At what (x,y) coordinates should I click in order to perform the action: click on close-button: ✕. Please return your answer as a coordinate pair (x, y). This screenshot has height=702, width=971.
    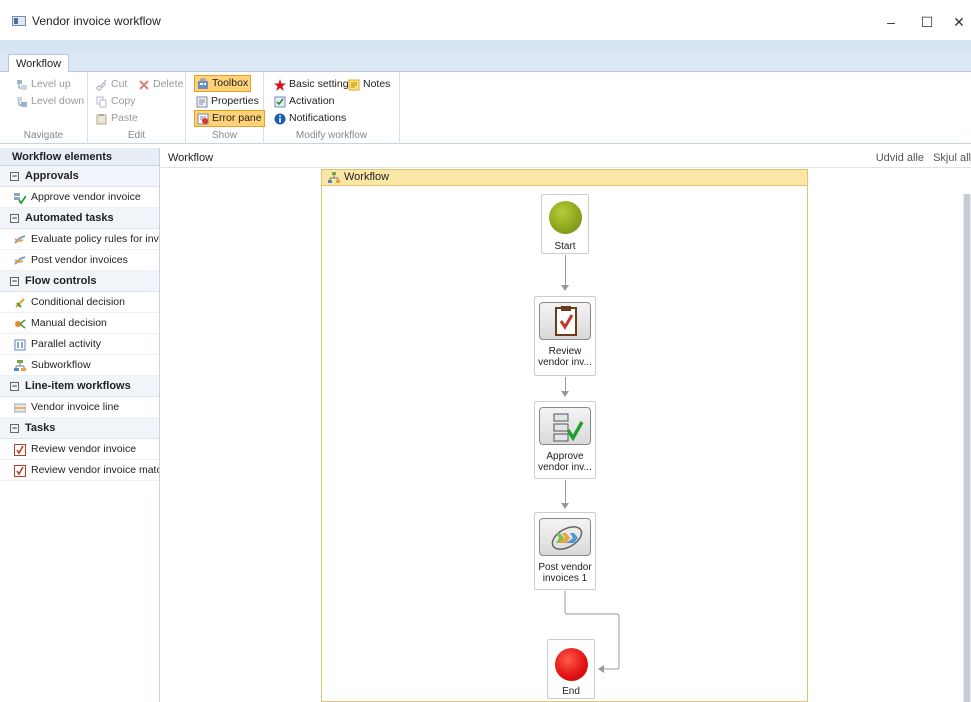
    Looking at the image, I should click on (957, 22).